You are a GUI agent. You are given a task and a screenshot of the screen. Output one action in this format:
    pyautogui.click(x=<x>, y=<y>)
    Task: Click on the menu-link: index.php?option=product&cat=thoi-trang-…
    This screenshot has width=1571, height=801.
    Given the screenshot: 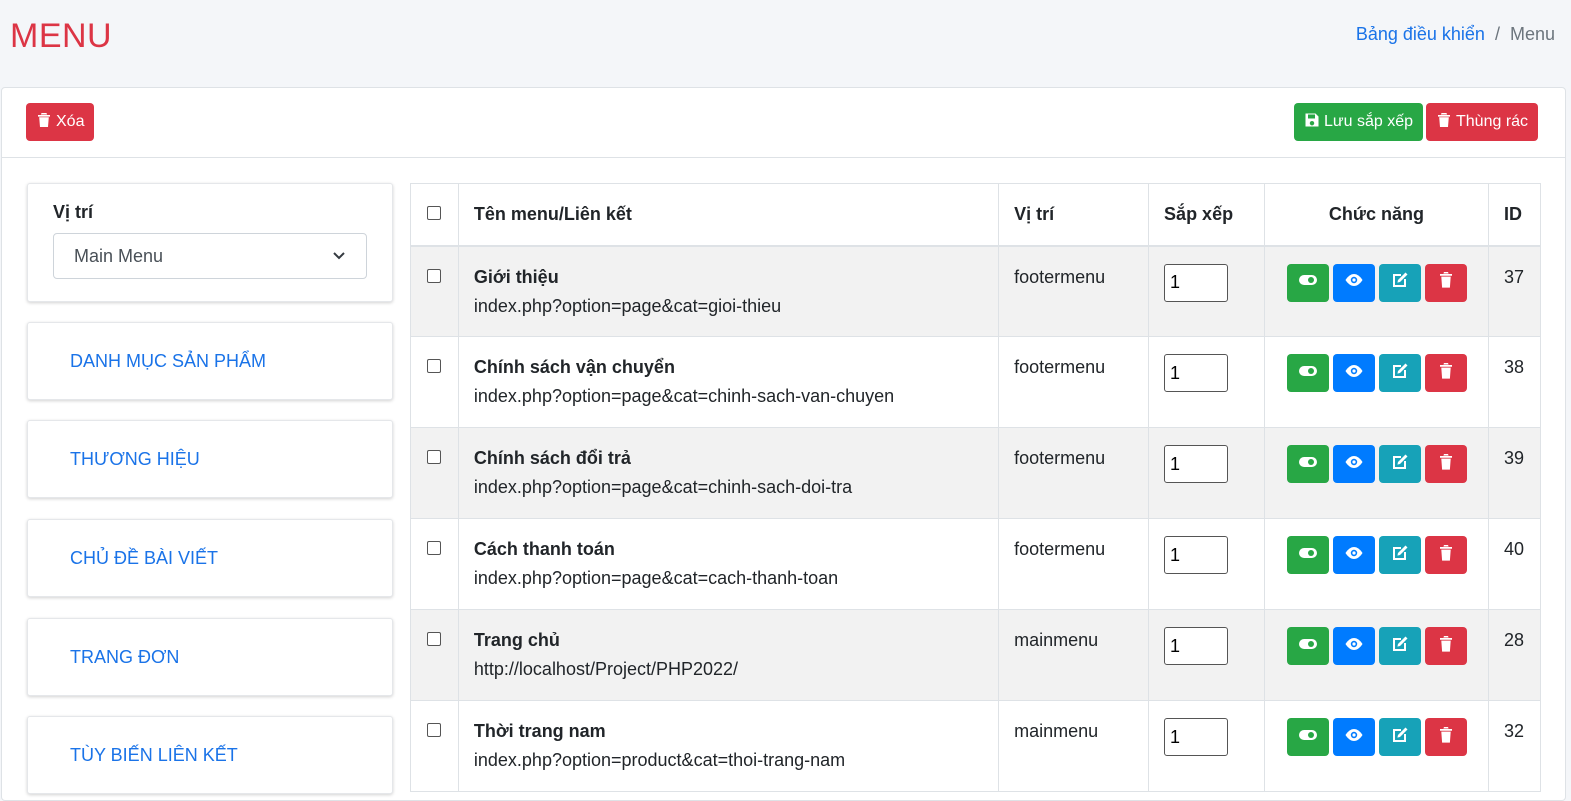 What is the action you would take?
    pyautogui.click(x=659, y=760)
    